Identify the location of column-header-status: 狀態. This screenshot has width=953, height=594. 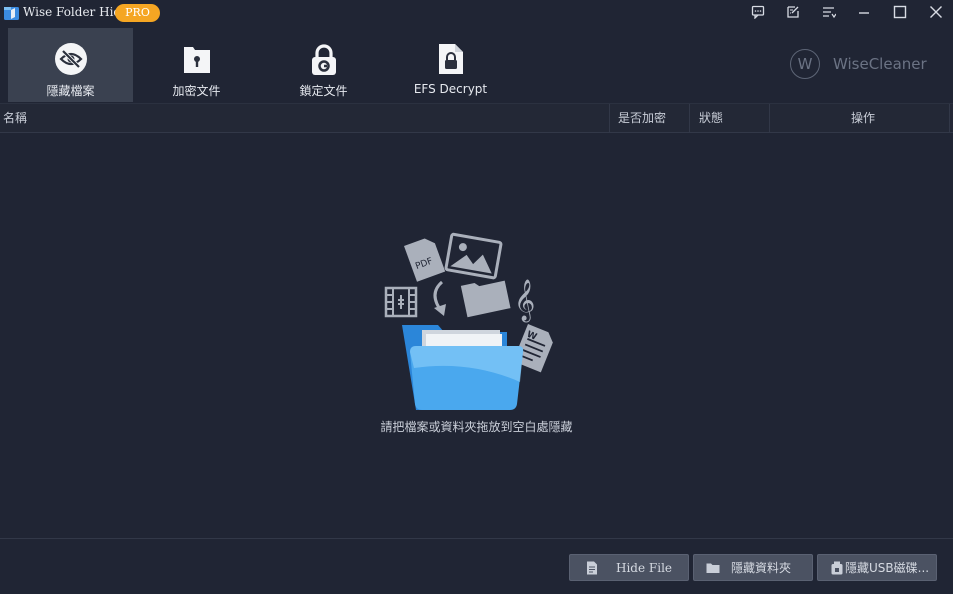
(711, 118).